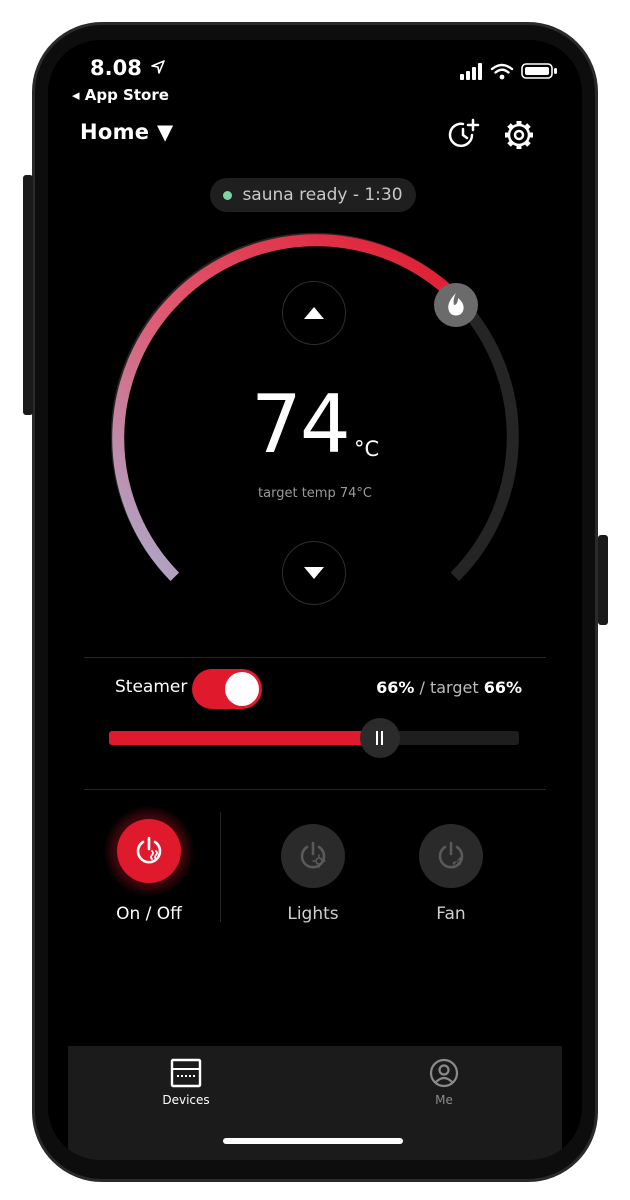 This screenshot has width=630, height=1200. I want to click on tab-me: Me, so click(444, 1082).